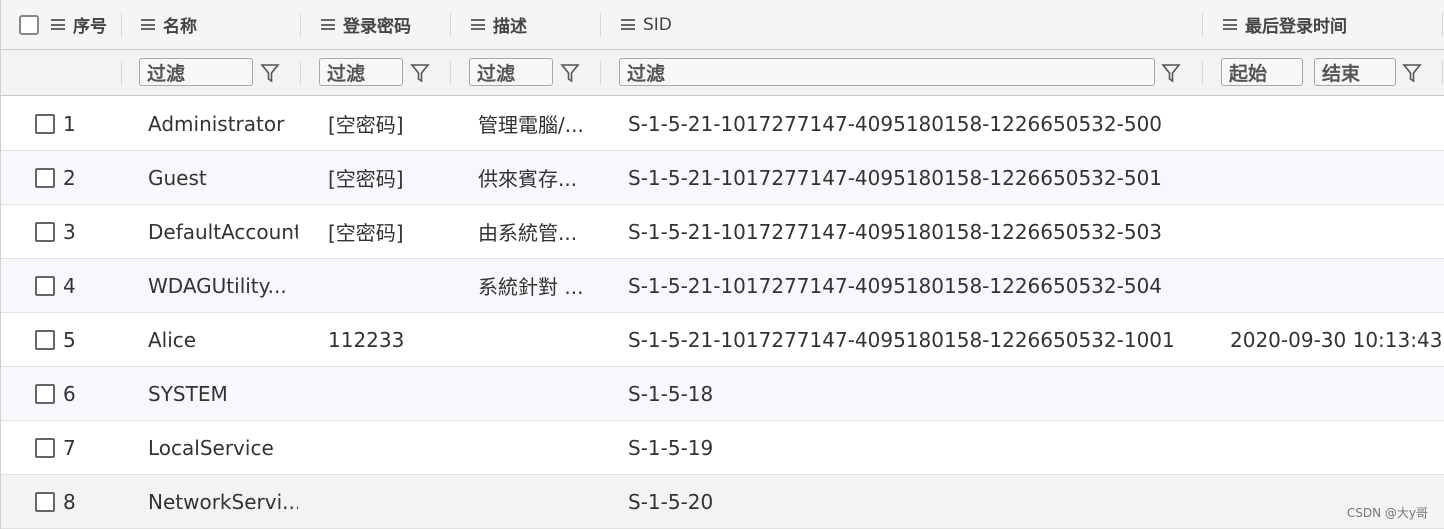 Image resolution: width=1444 pixels, height=529 pixels. What do you see at coordinates (218, 24) in the screenshot?
I see `header-name: 名称` at bounding box center [218, 24].